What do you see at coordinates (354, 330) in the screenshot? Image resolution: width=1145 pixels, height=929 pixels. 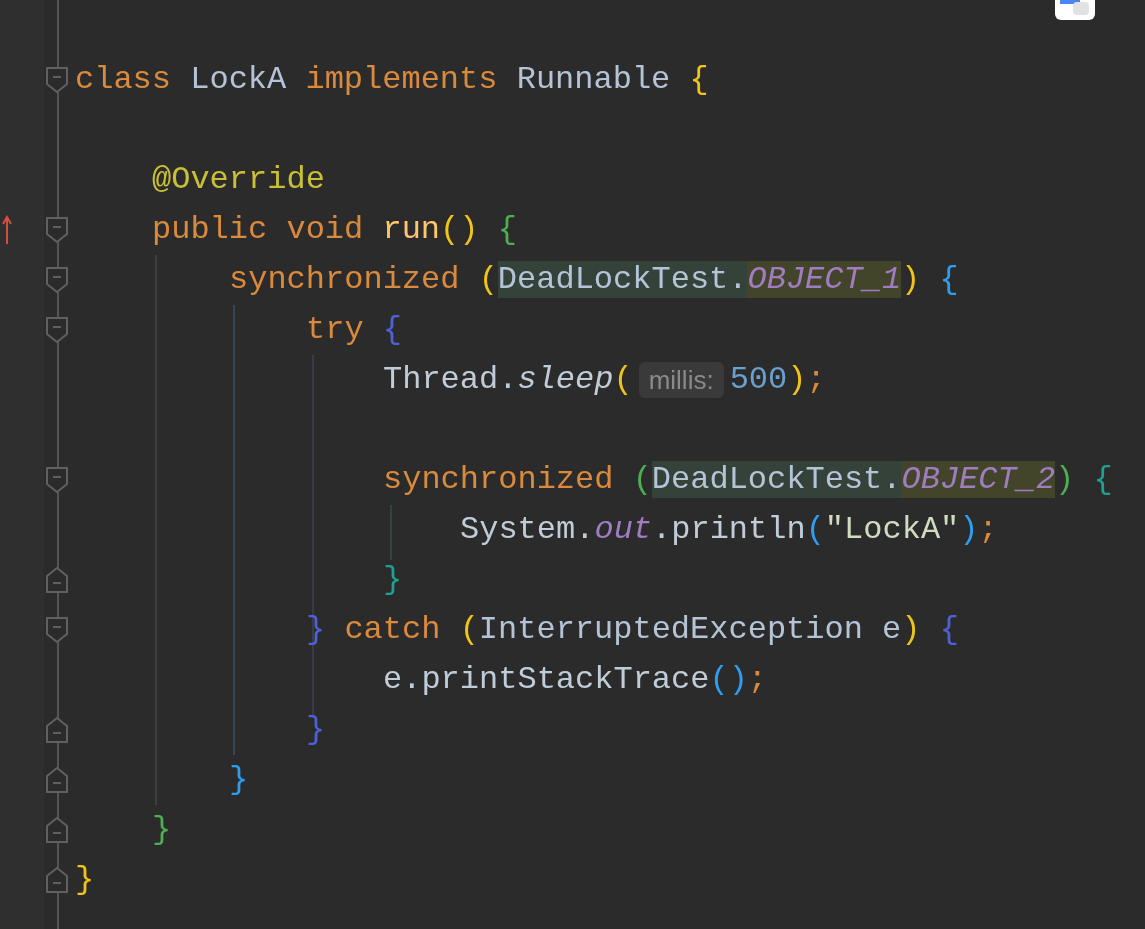 I see `code-text: try {` at bounding box center [354, 330].